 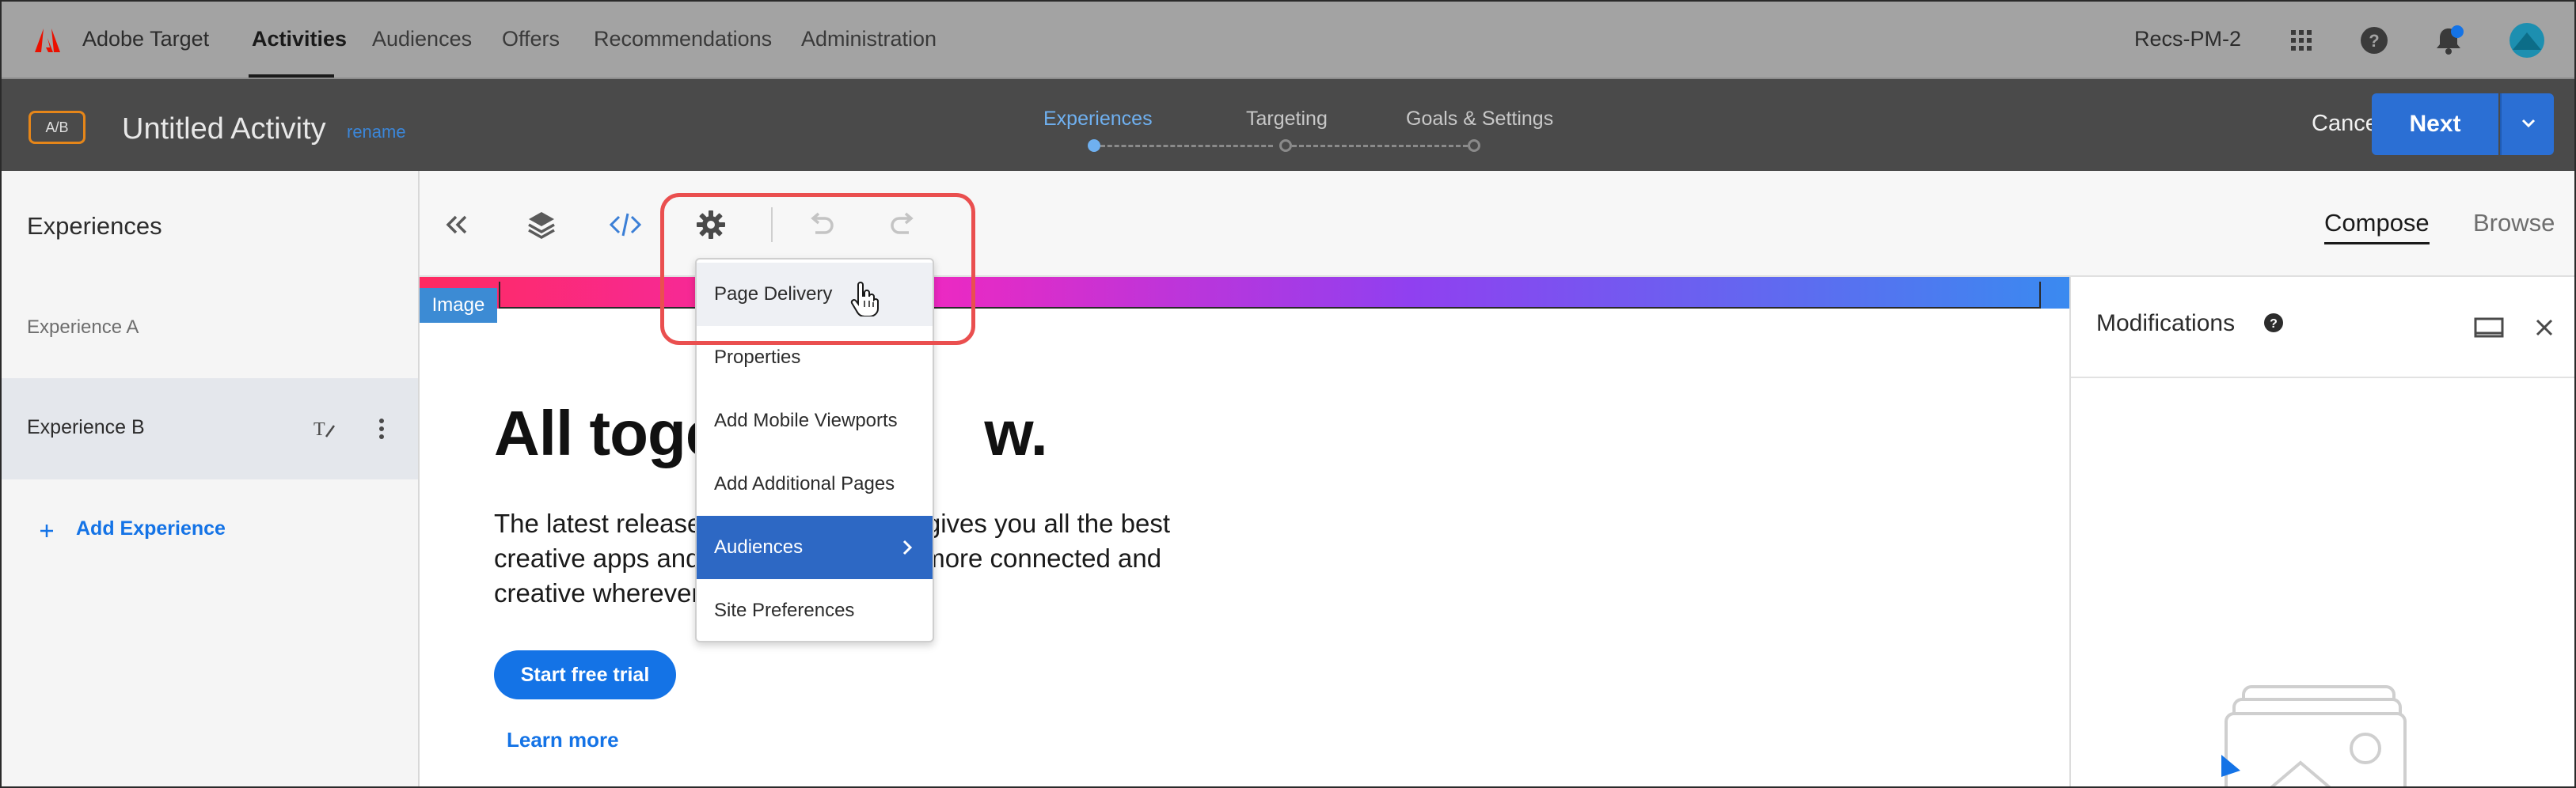 I want to click on menu-item-audiences: Audiences, so click(x=815, y=547).